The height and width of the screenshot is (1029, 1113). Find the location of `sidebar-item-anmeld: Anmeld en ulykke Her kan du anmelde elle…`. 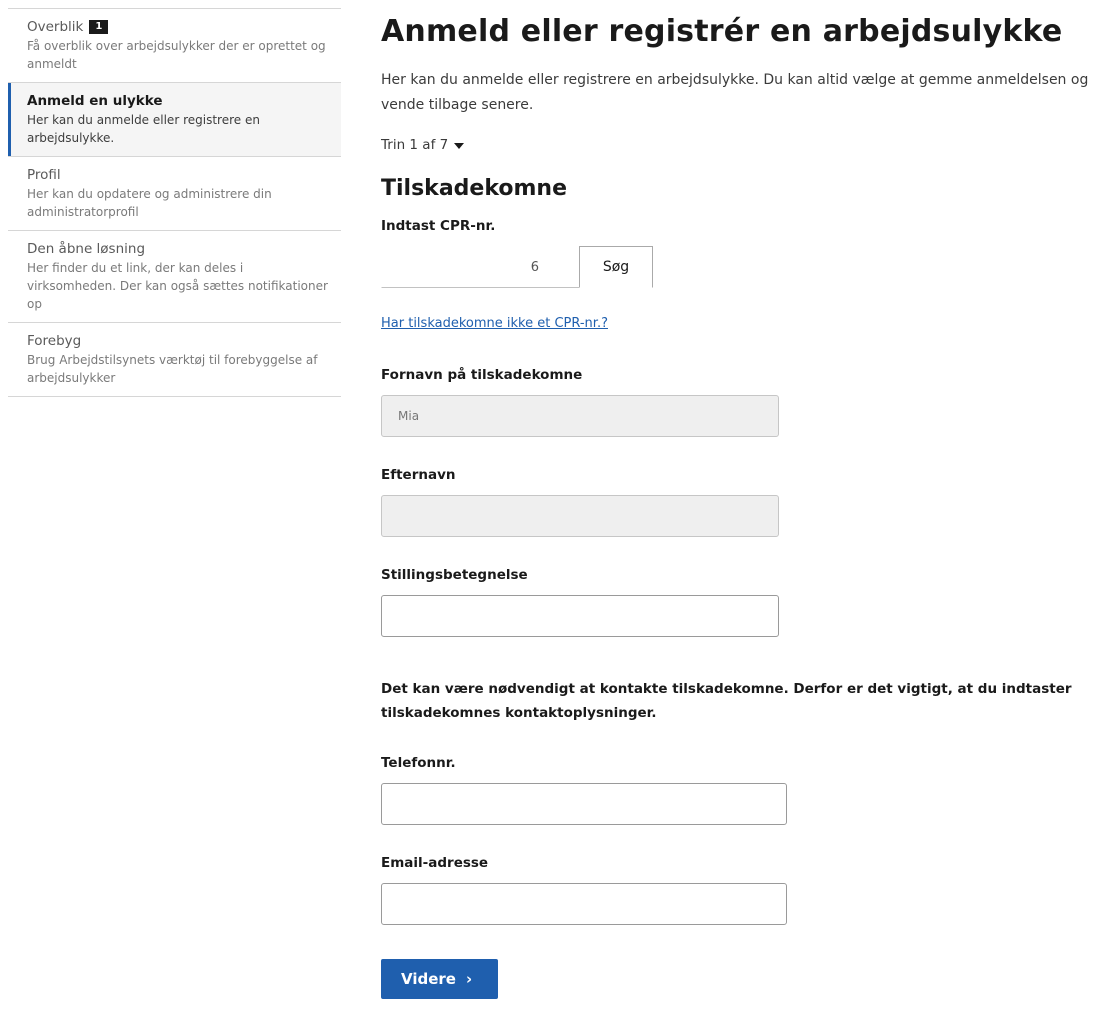

sidebar-item-anmeld: Anmeld en ulykke Her kan du anmelde elle… is located at coordinates (174, 120).